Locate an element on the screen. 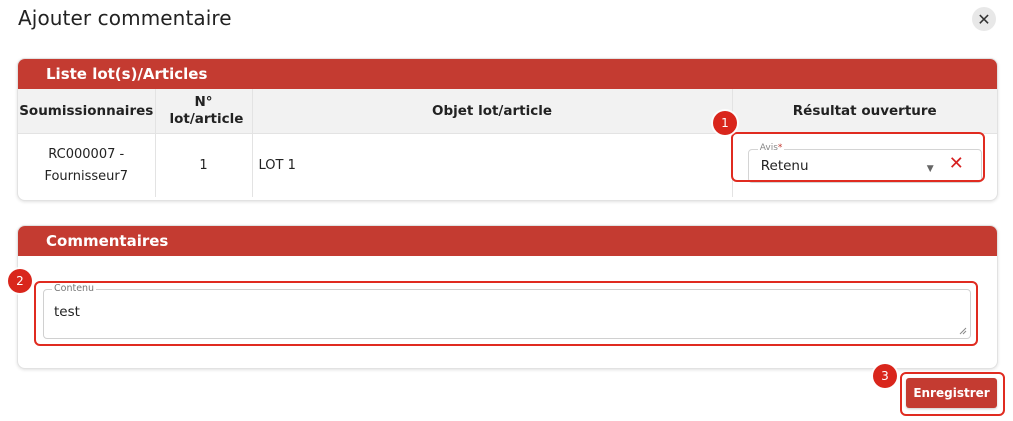  comments-card-header: Commentaires is located at coordinates (507, 241).